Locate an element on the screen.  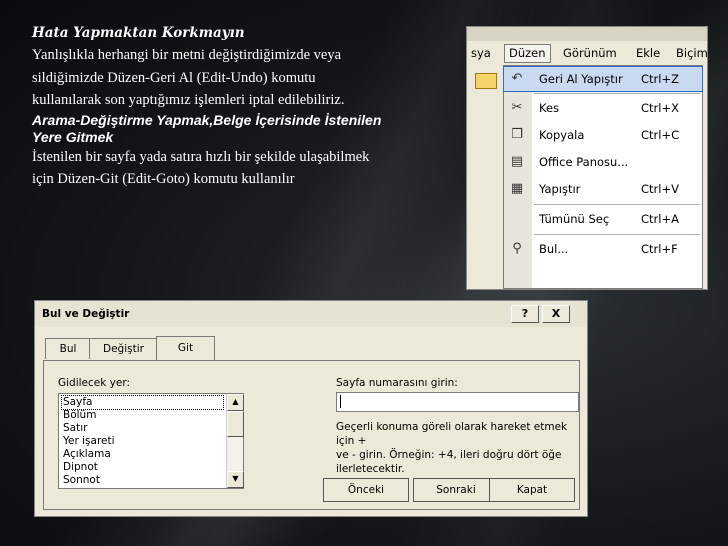
menu-item-shortcut: Ctrl+X is located at coordinates (660, 108).